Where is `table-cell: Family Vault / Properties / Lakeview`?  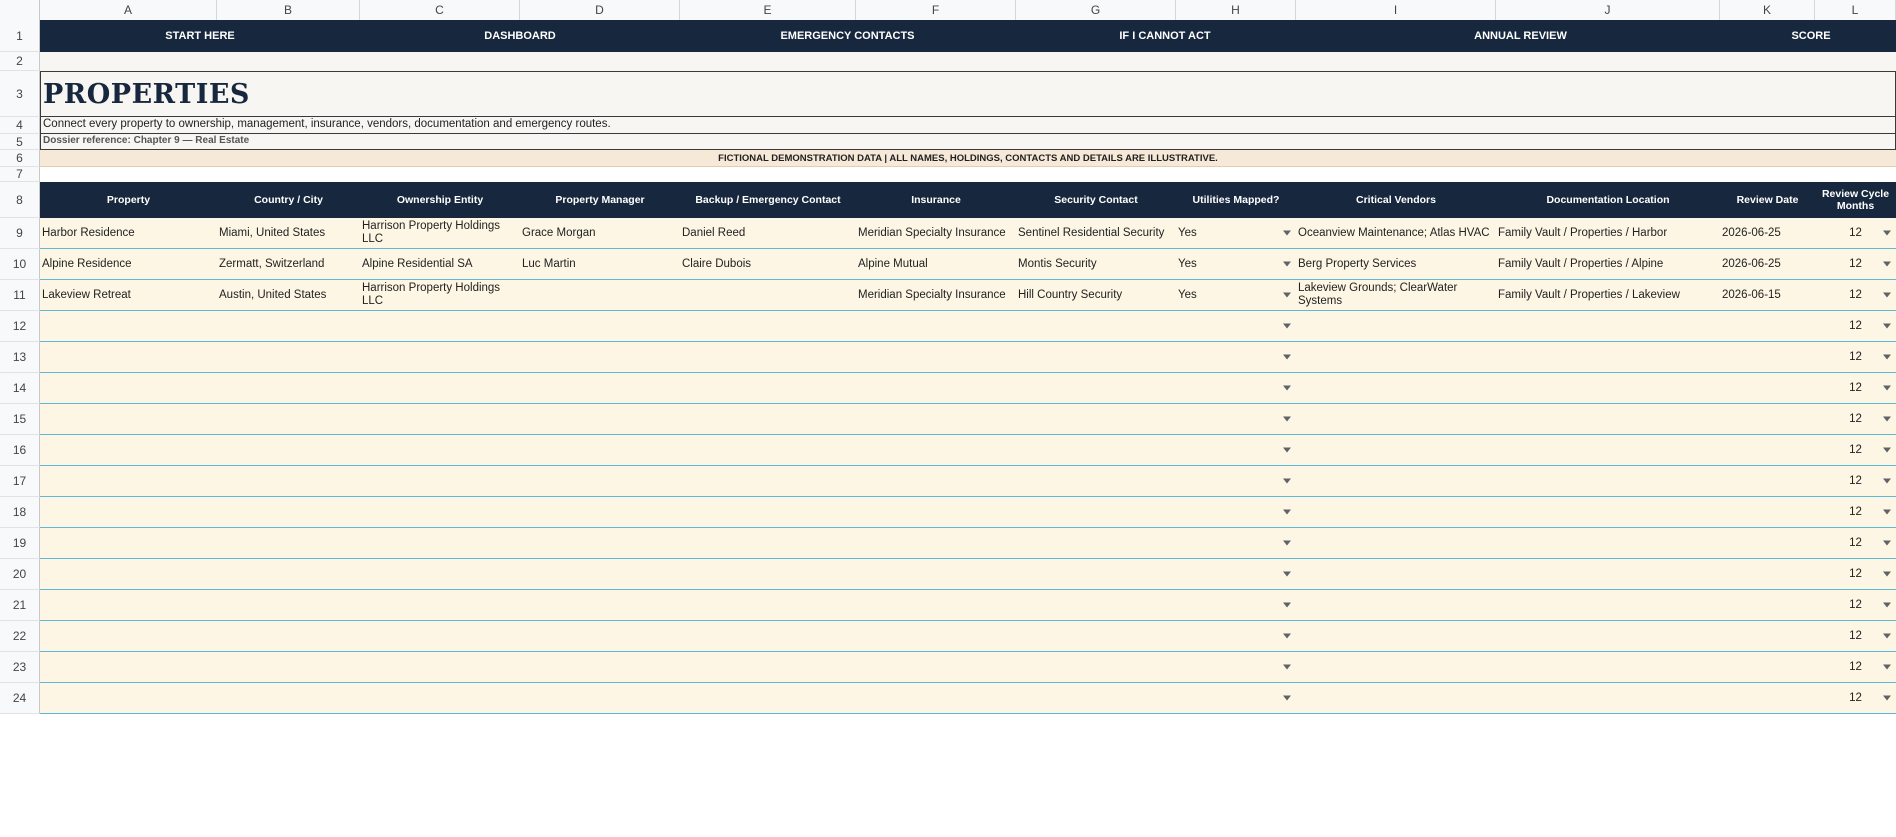
table-cell: Family Vault / Properties / Lakeview is located at coordinates (1608, 295).